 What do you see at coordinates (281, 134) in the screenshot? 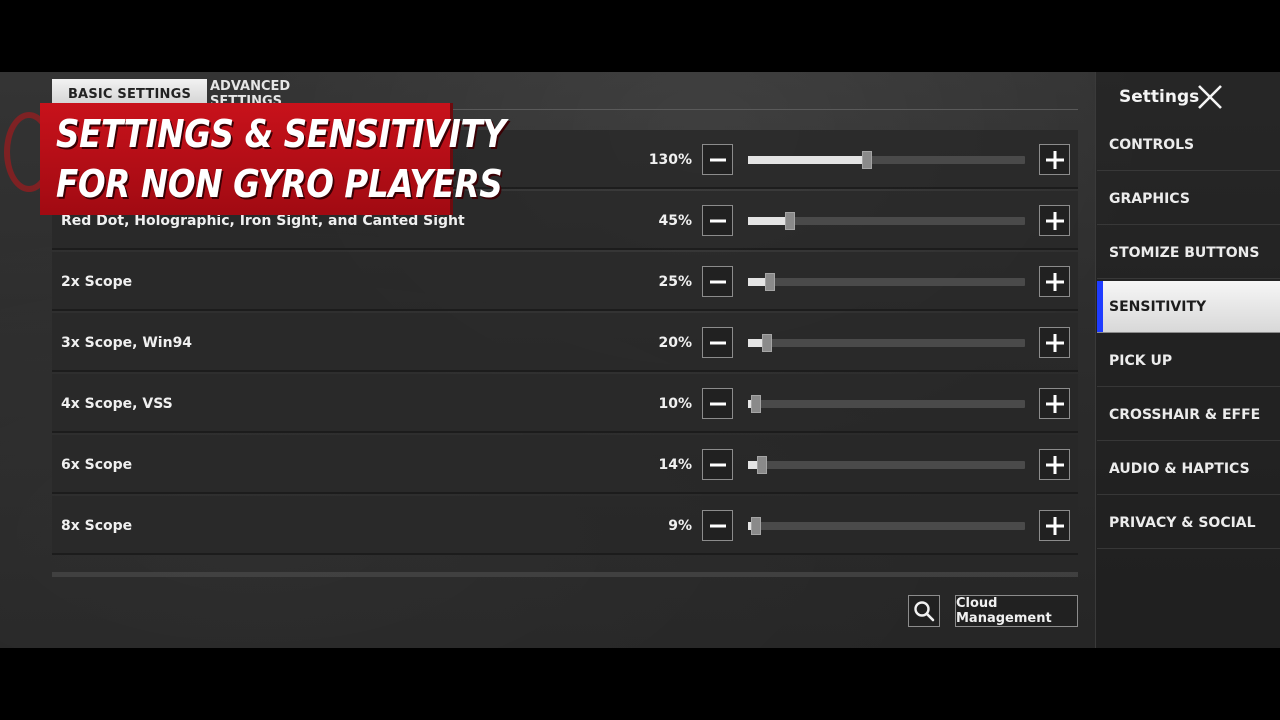
I see `banner-line-1: SETTINGS & SENSITIVITY` at bounding box center [281, 134].